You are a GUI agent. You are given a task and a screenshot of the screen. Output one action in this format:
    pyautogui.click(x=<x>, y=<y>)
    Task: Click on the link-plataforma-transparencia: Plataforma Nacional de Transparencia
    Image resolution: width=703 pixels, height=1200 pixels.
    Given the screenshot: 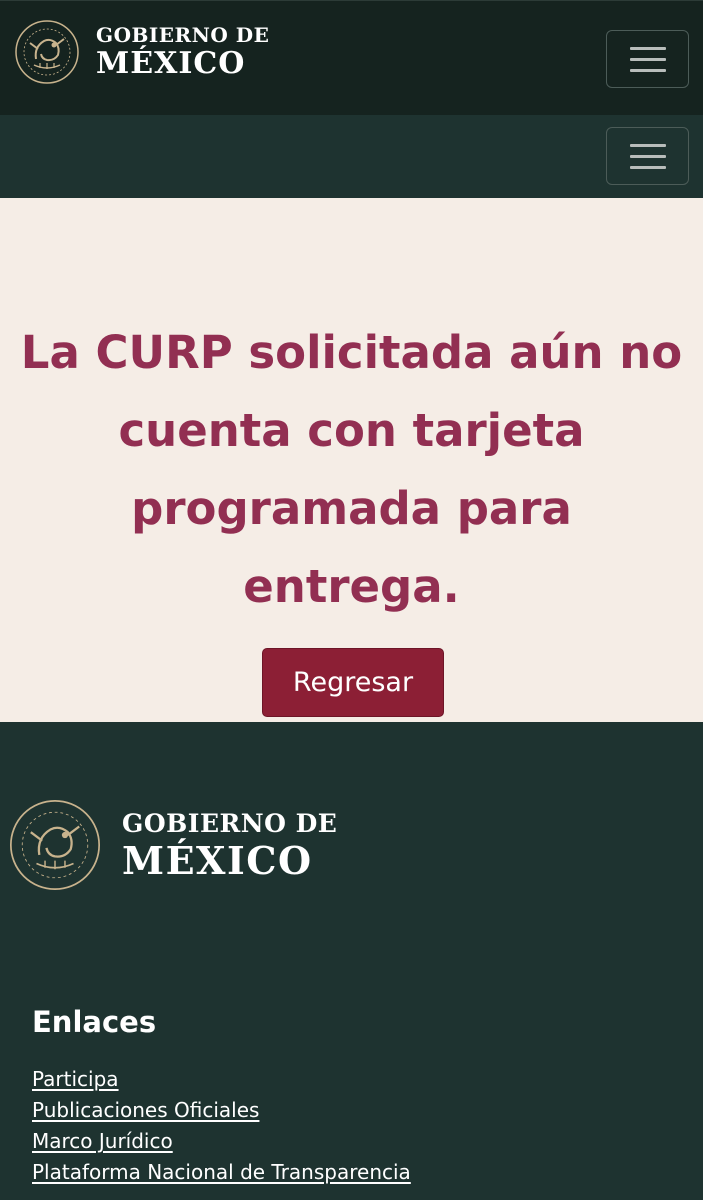 What is the action you would take?
    pyautogui.click(x=221, y=1172)
    